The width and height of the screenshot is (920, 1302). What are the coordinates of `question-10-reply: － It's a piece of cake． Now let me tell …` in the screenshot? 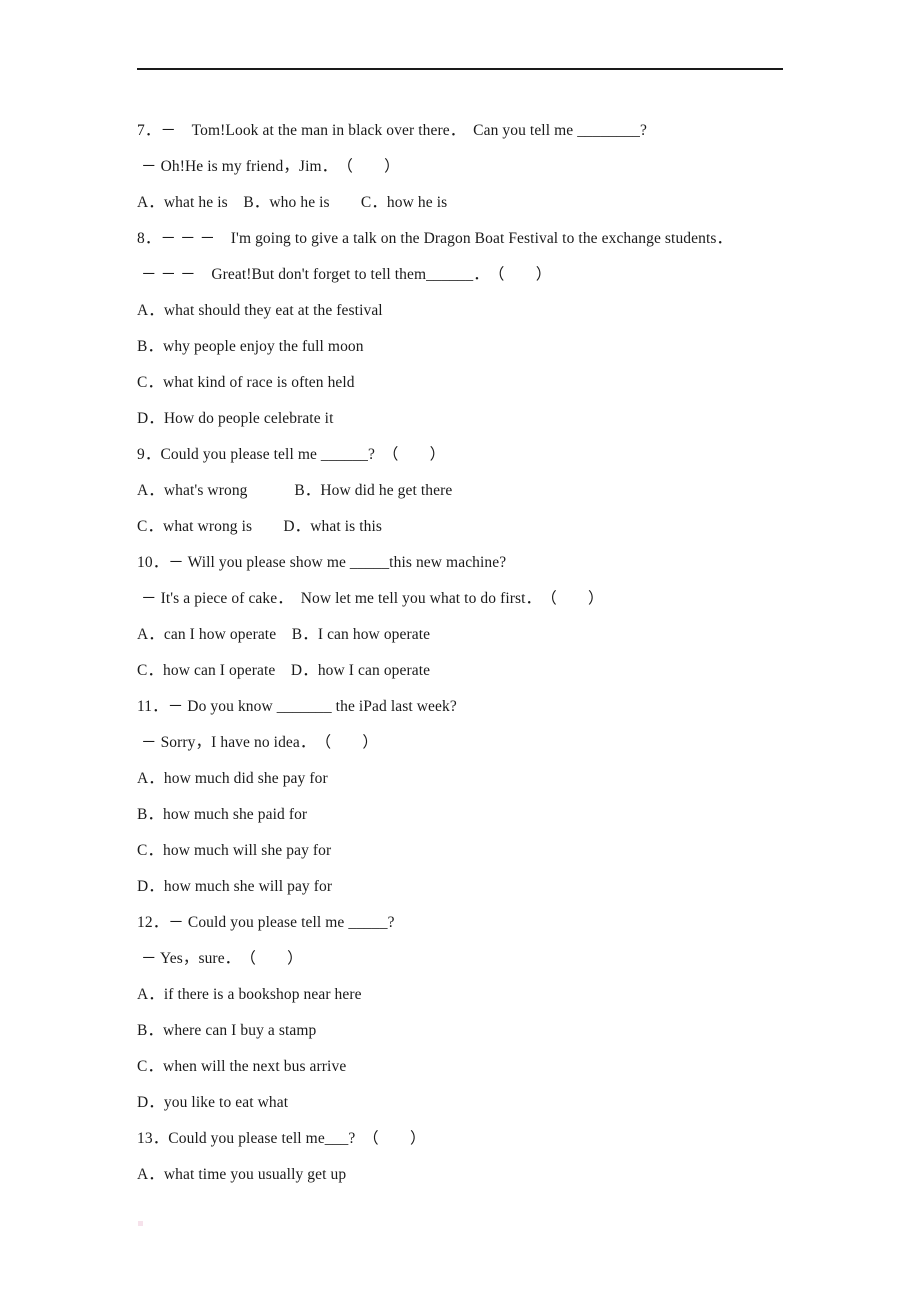 It's located at (372, 598).